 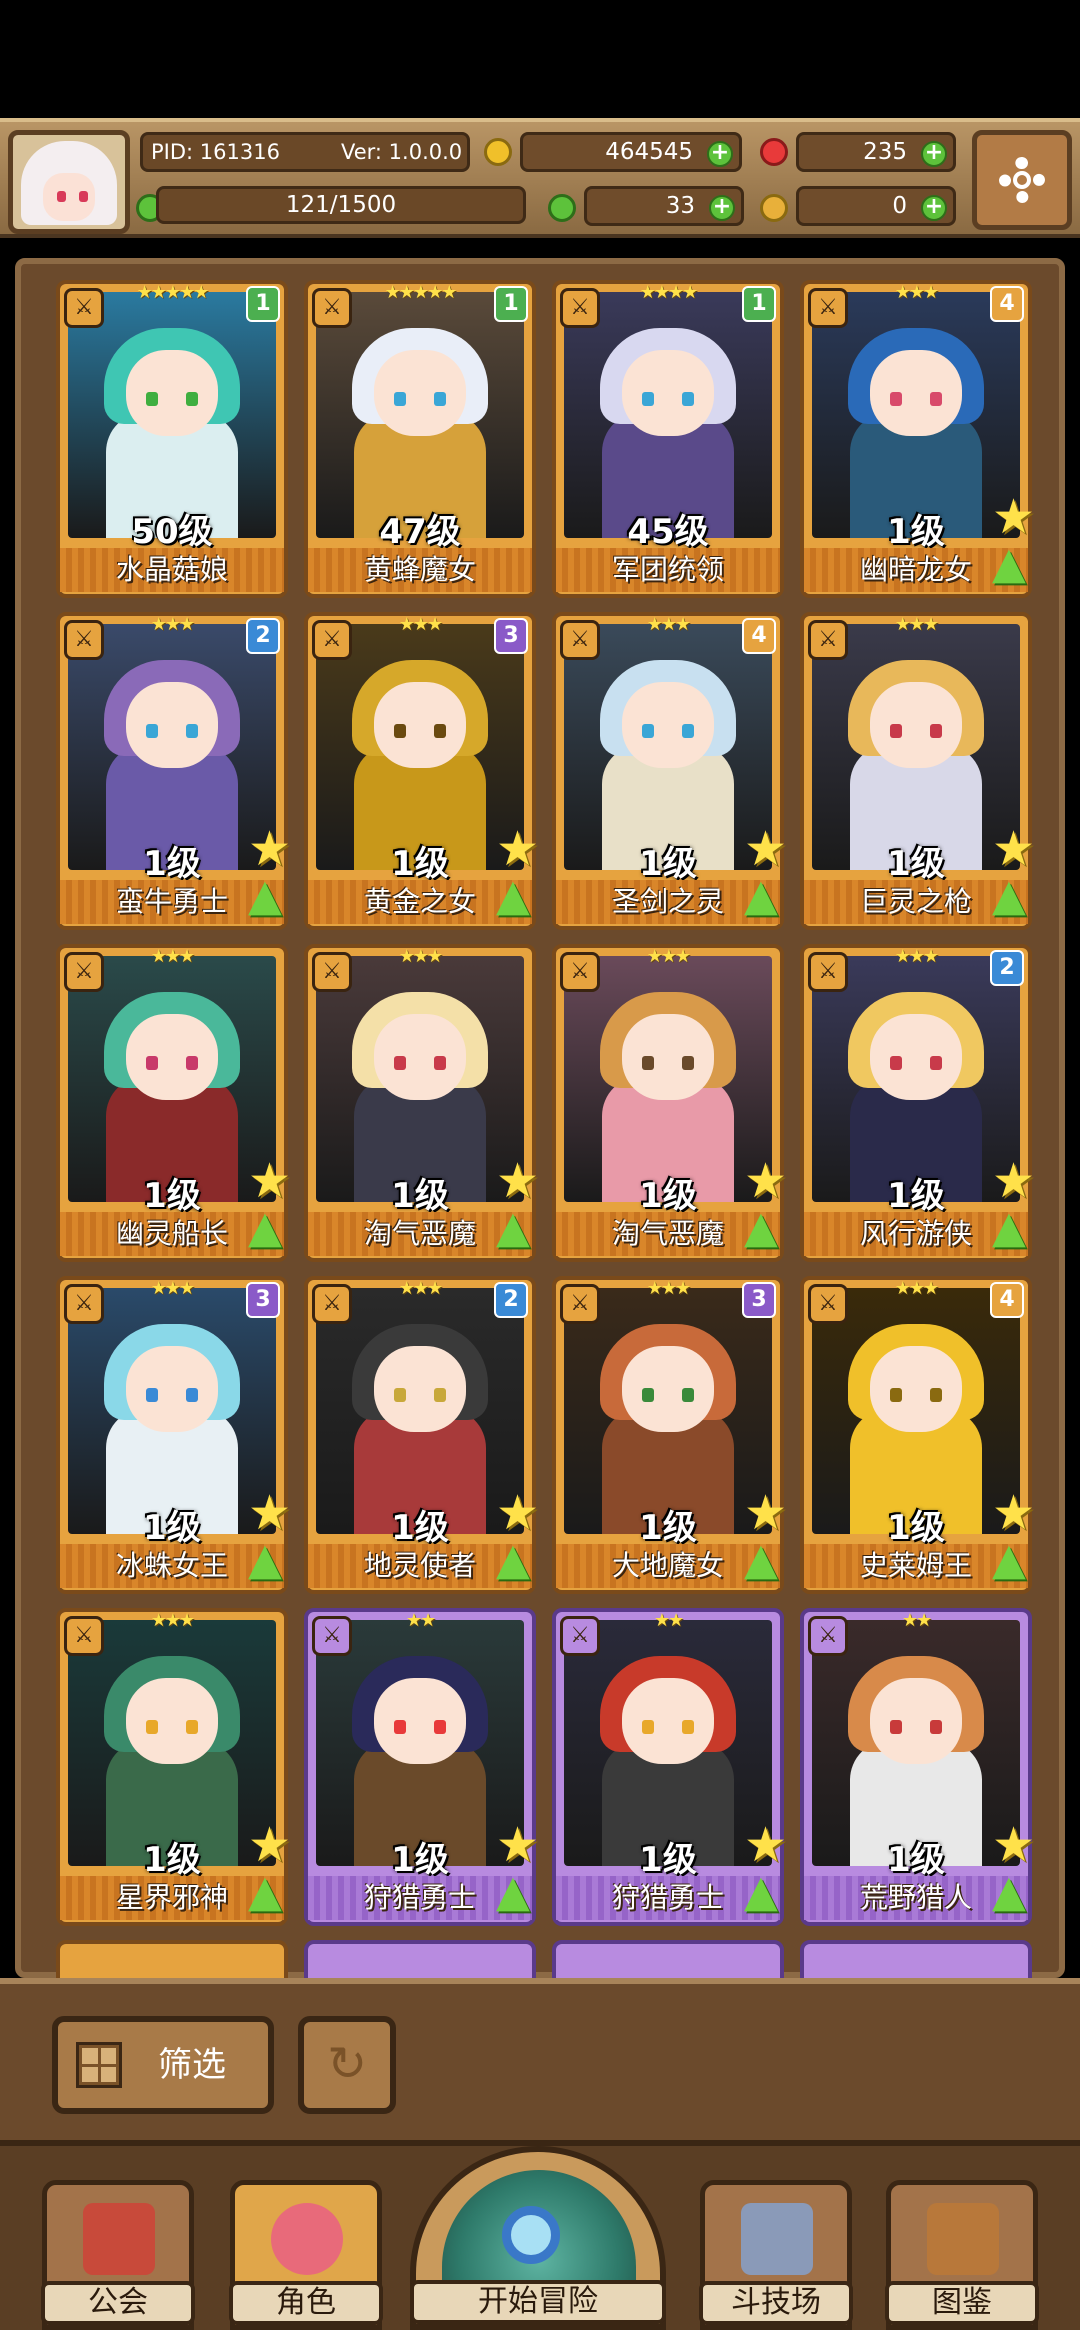 What do you see at coordinates (668, 532) in the screenshot?
I see `character-level: 45级` at bounding box center [668, 532].